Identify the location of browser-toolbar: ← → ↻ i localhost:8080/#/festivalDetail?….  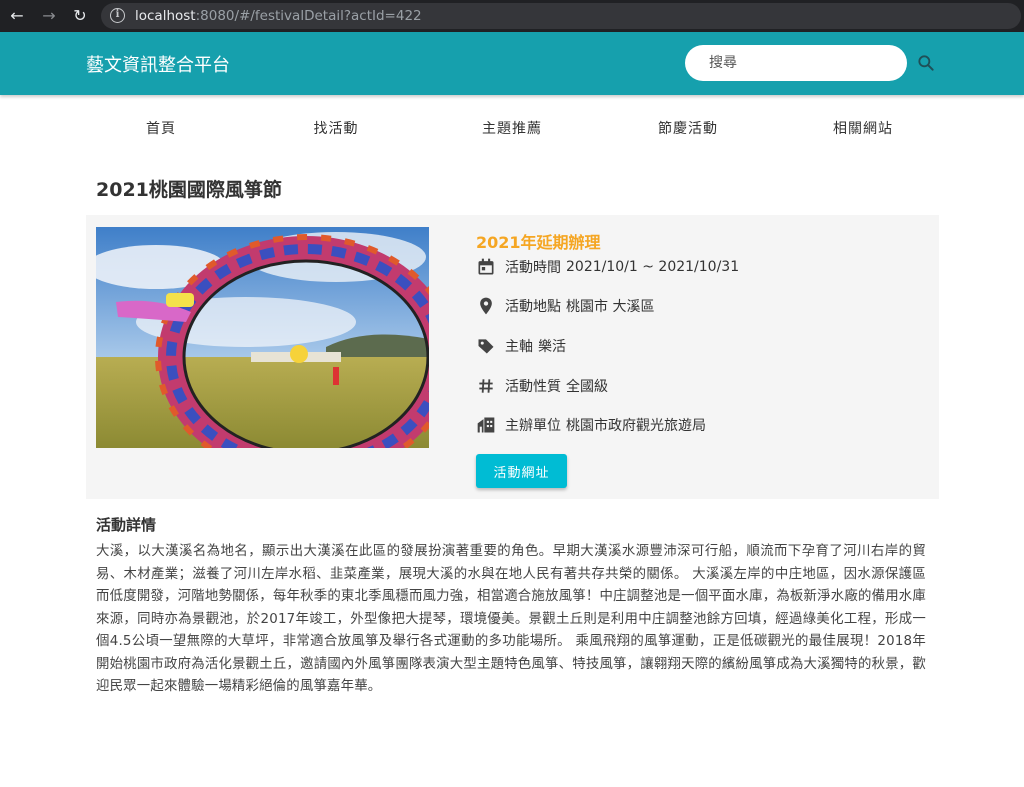
(512, 16).